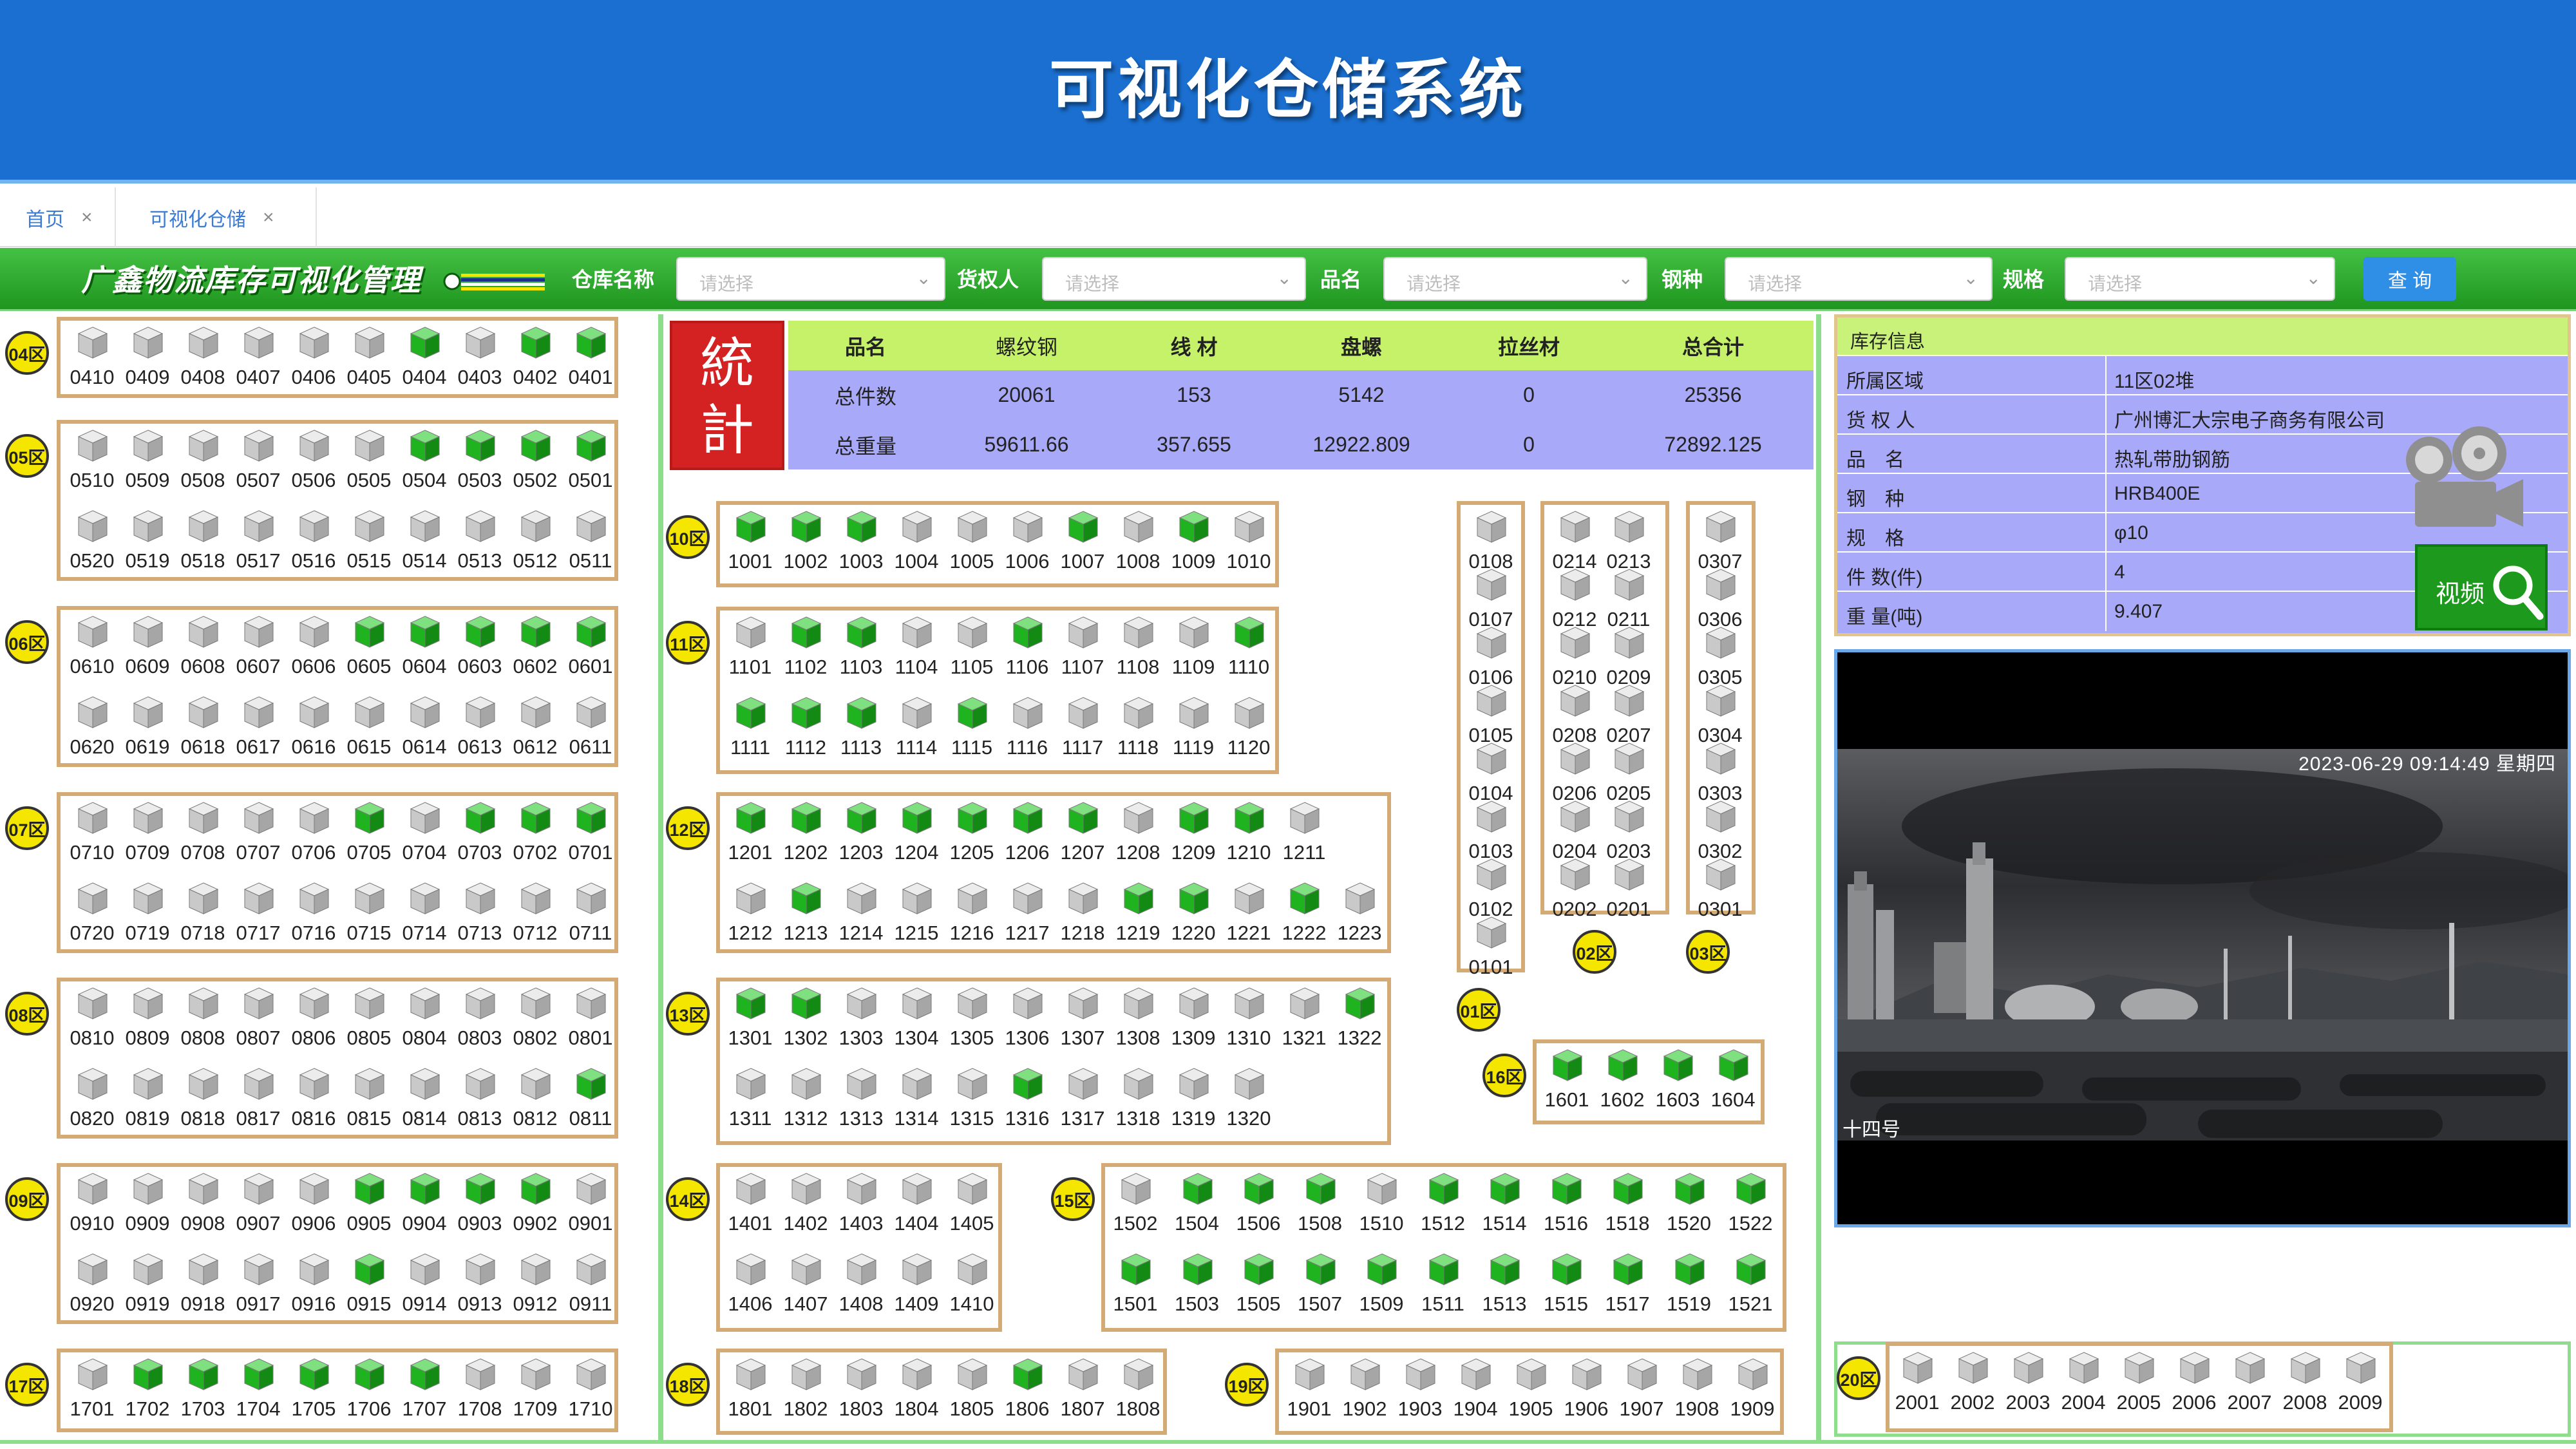  Describe the element at coordinates (972, 1020) in the screenshot. I see `storage-slot-1305: 1305` at that location.